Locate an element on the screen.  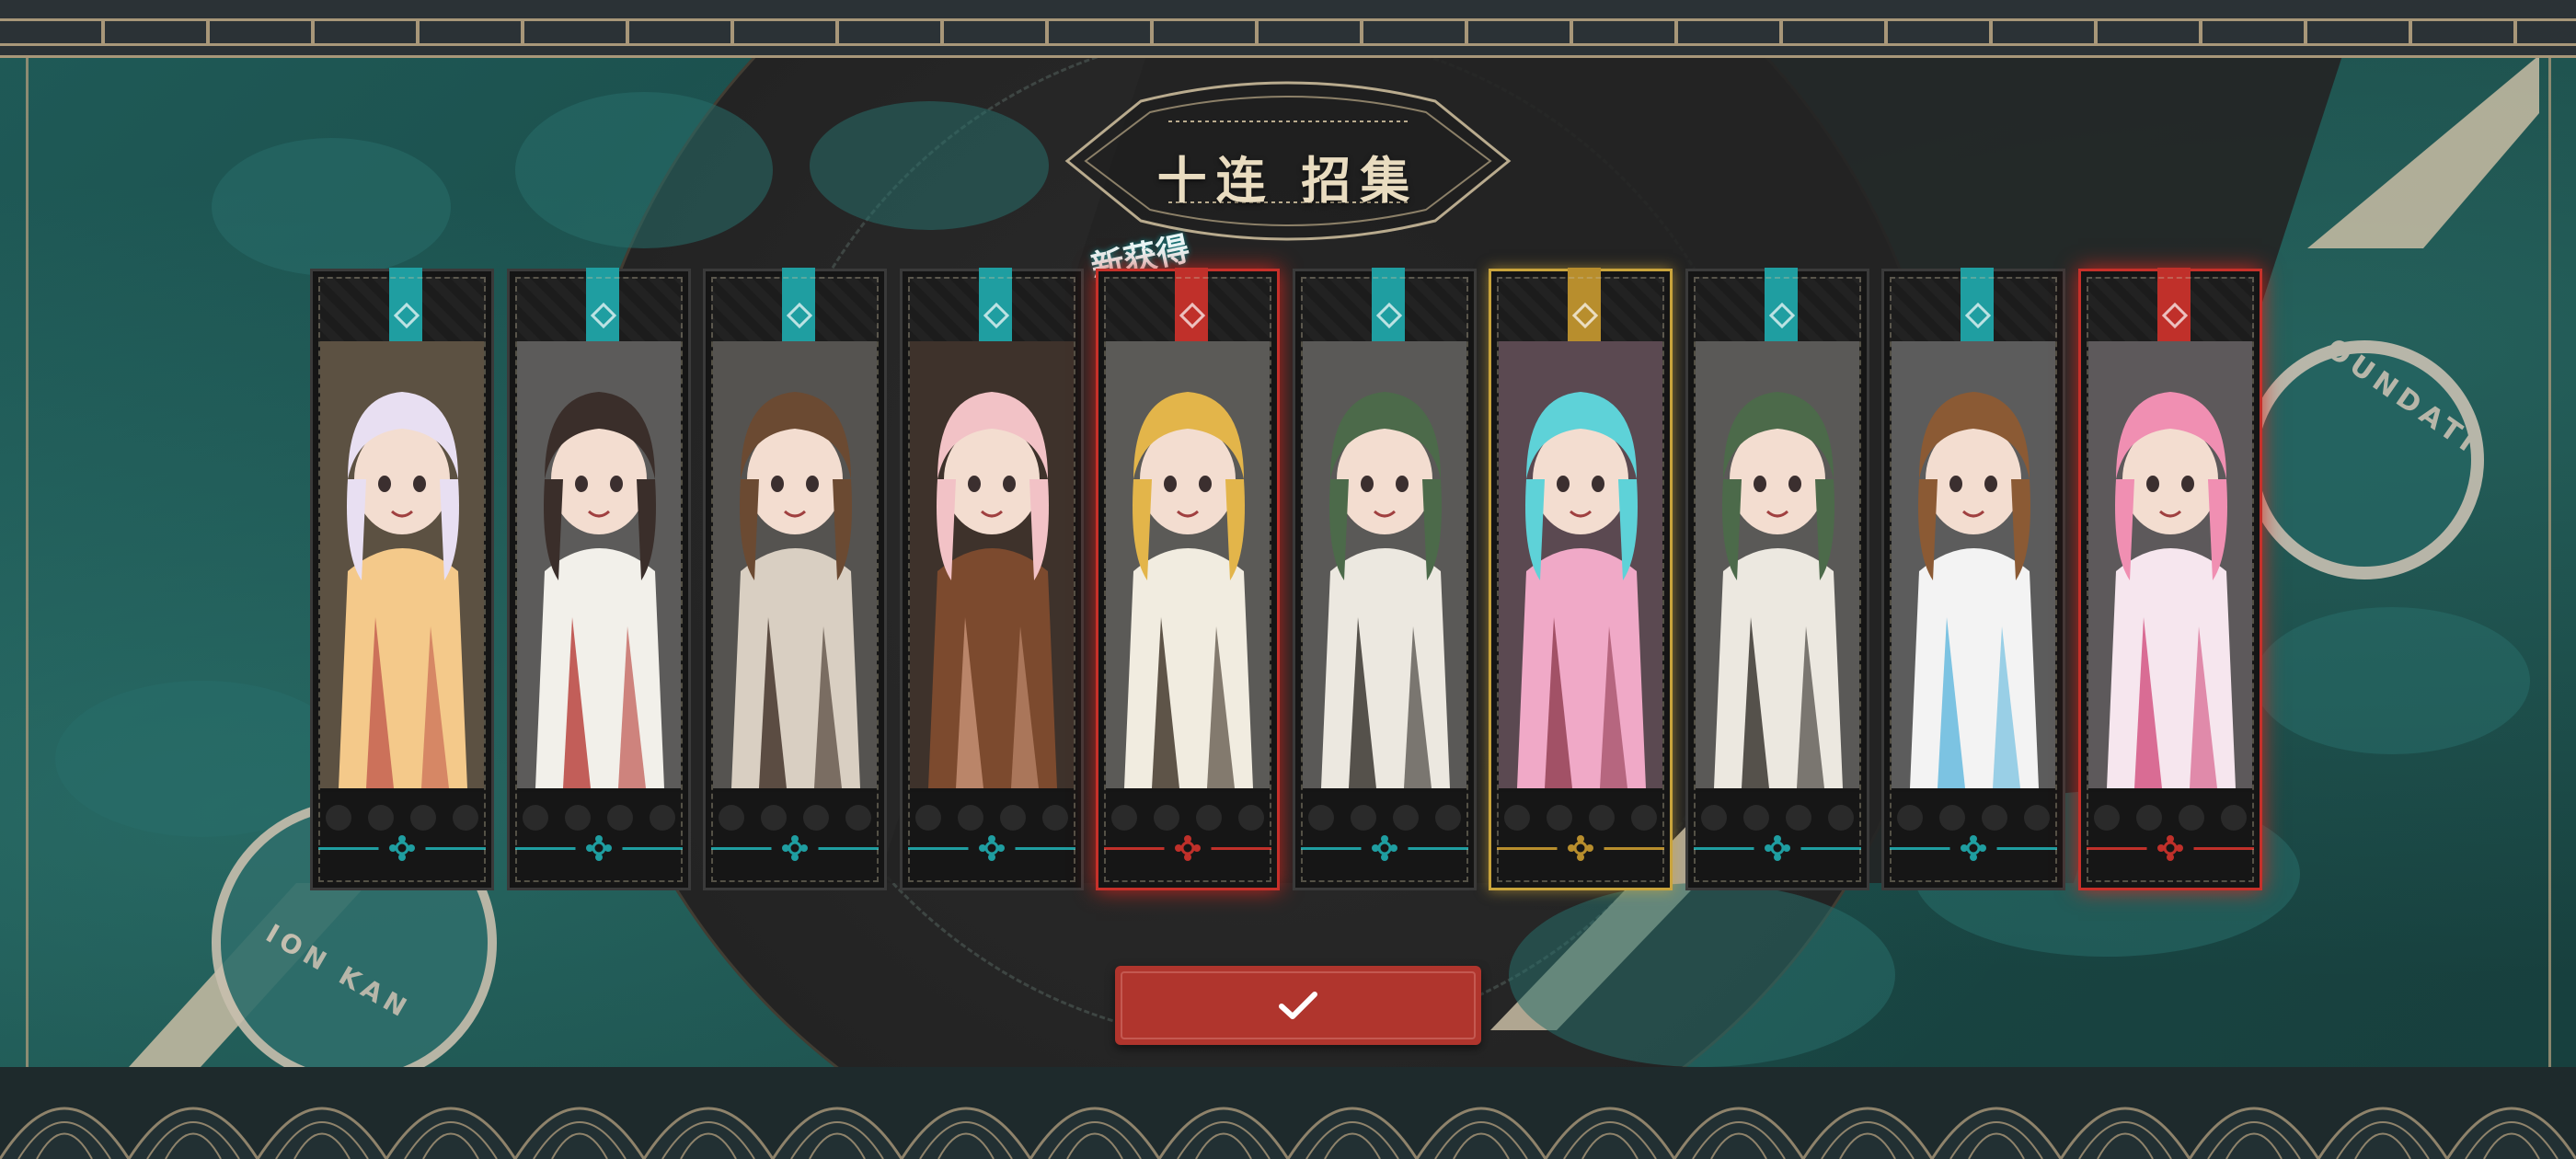
title-plaque: 十连 招集 is located at coordinates (1288, 161).